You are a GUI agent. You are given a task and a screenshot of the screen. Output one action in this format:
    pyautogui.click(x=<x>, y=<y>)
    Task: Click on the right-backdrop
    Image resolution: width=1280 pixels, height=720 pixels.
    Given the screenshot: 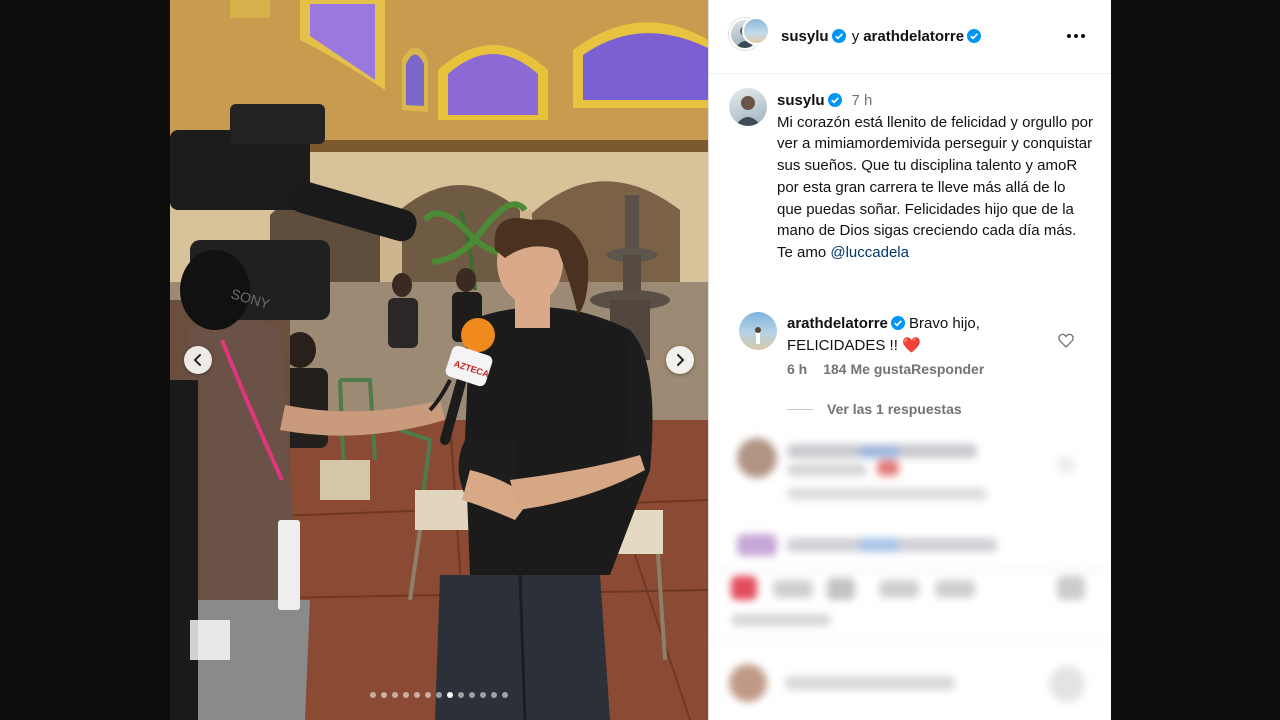 What is the action you would take?
    pyautogui.click(x=1195, y=360)
    